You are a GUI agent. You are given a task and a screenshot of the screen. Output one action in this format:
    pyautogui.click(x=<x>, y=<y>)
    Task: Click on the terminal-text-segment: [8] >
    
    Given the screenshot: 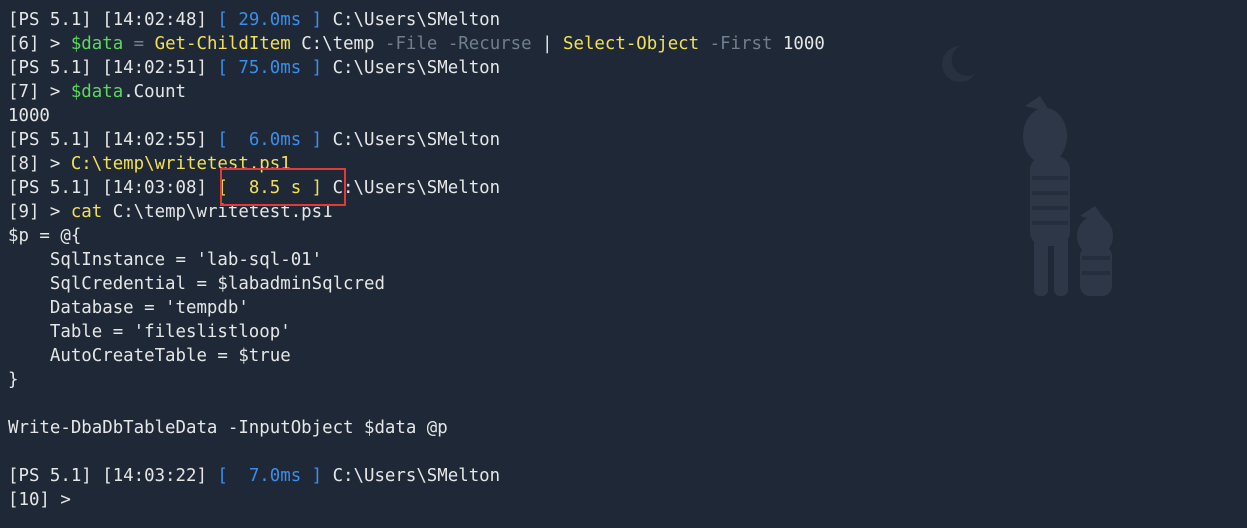 What is the action you would take?
    pyautogui.click(x=39, y=164)
    